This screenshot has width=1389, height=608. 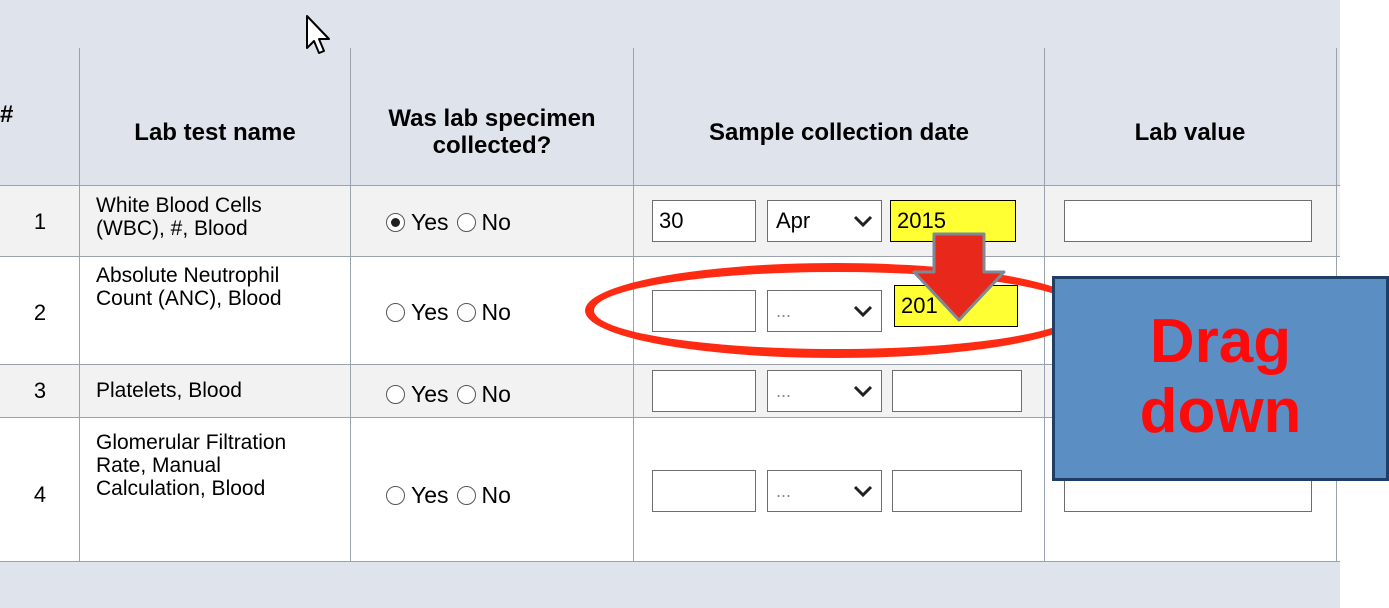 What do you see at coordinates (1220, 411) in the screenshot?
I see `callout-text-line-2: down` at bounding box center [1220, 411].